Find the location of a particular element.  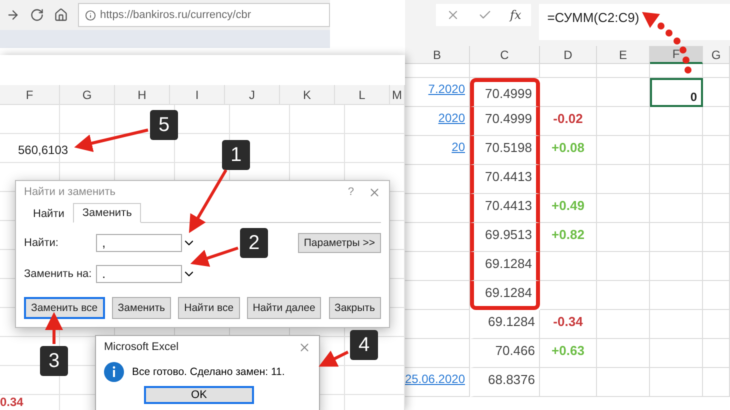

reload-icon is located at coordinates (37, 15).